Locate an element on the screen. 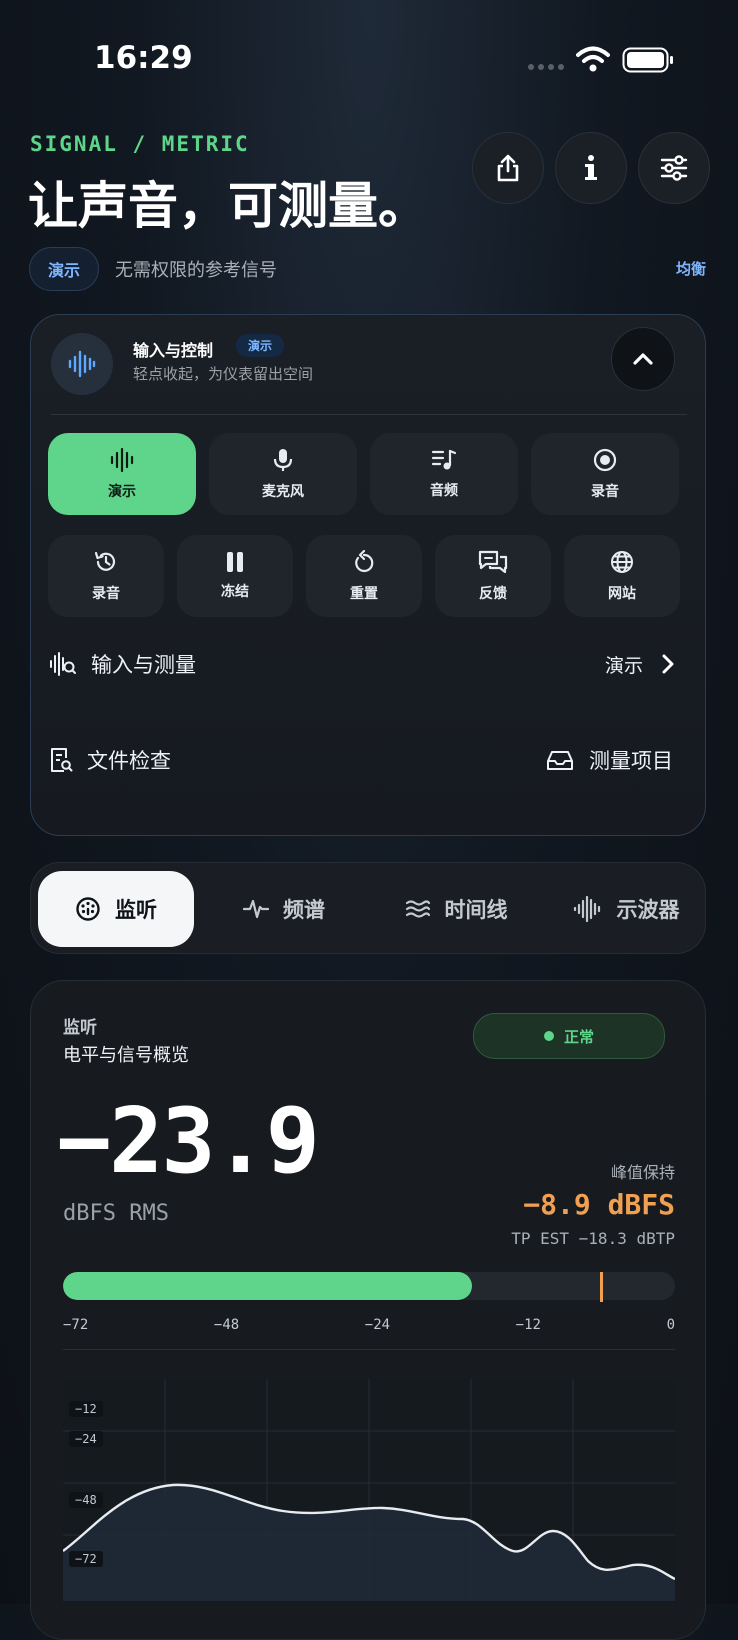 The width and height of the screenshot is (738, 1640). action-freeze-label: 冻结 is located at coordinates (235, 592).